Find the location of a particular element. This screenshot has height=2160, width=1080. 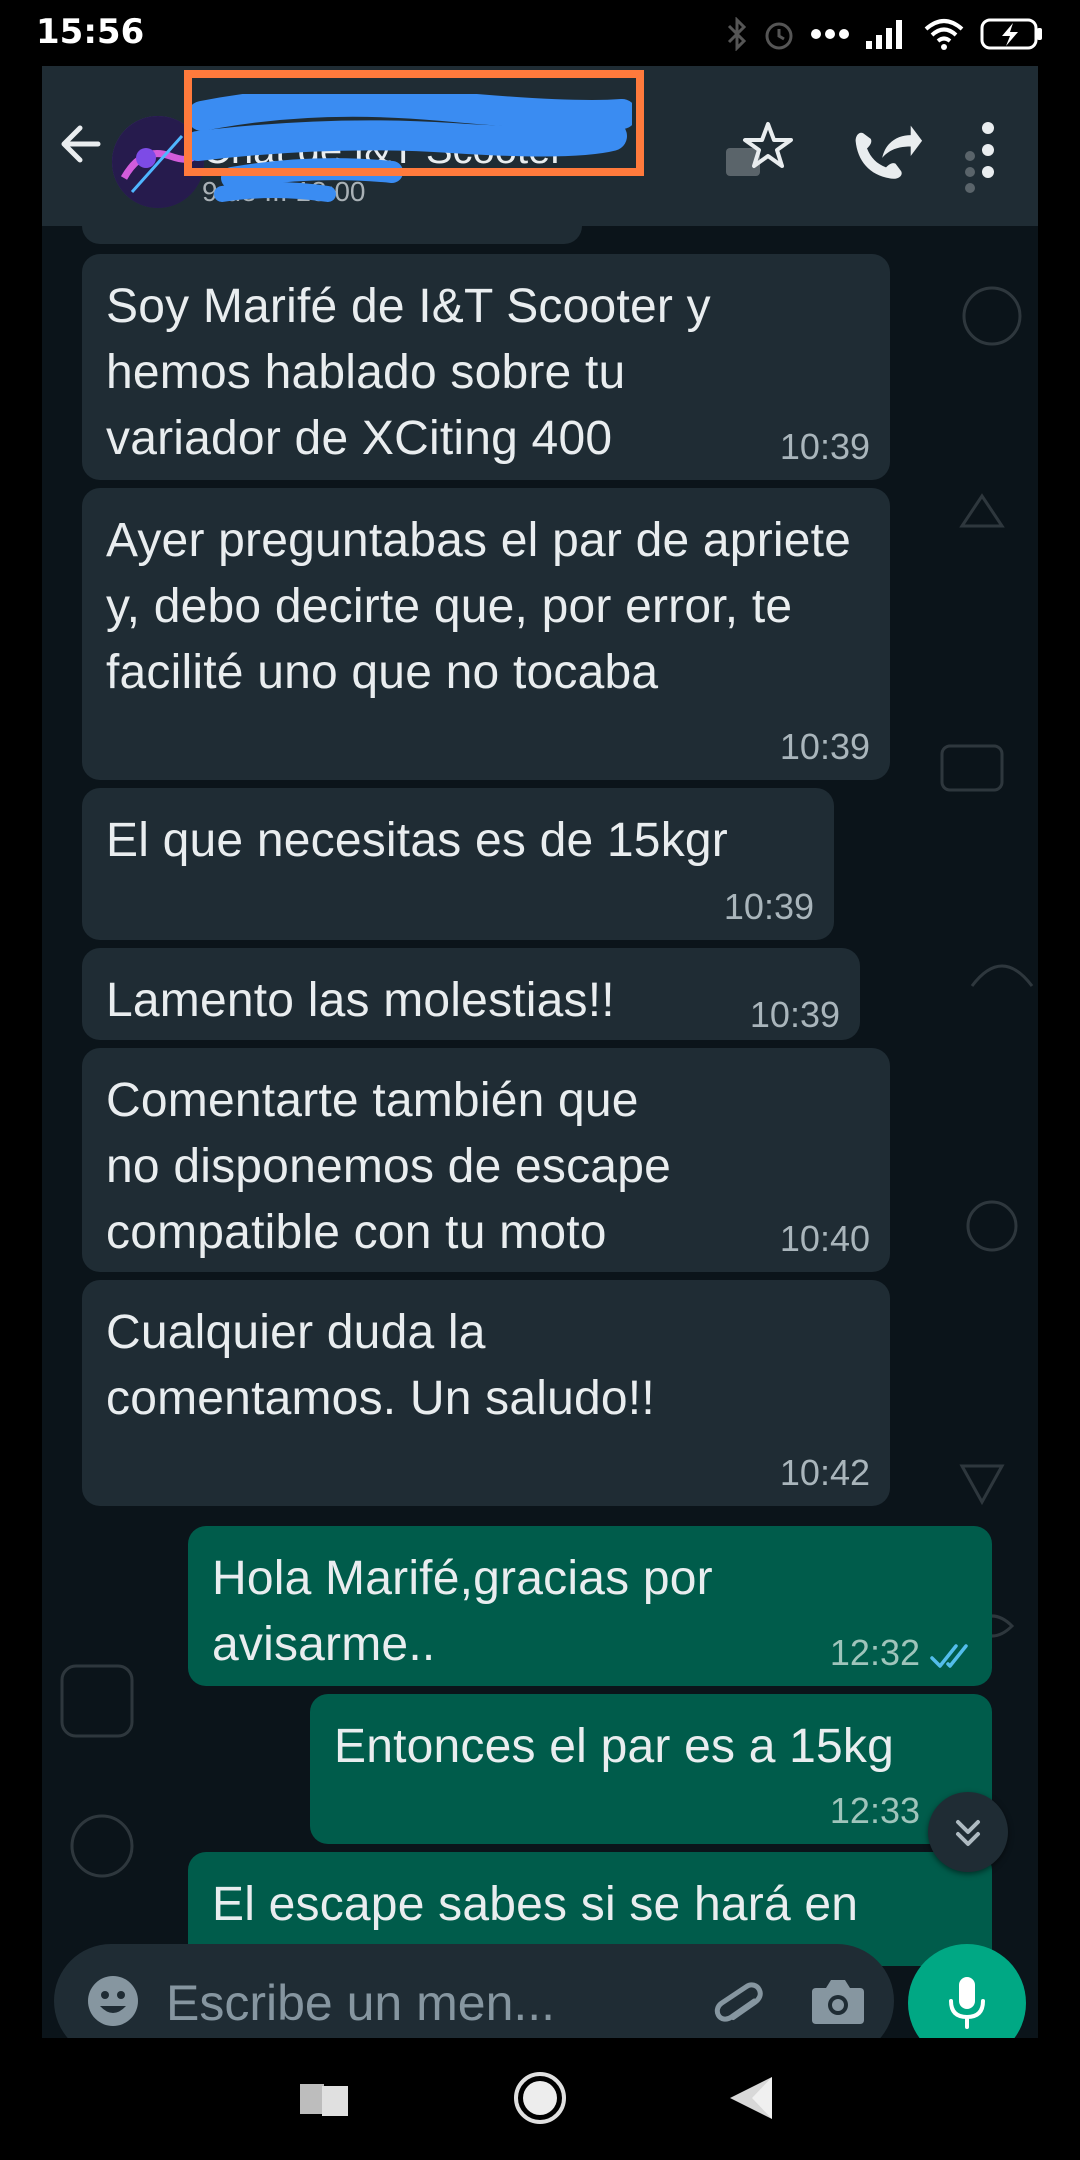

status-time: 15:56 is located at coordinates (90, 32).